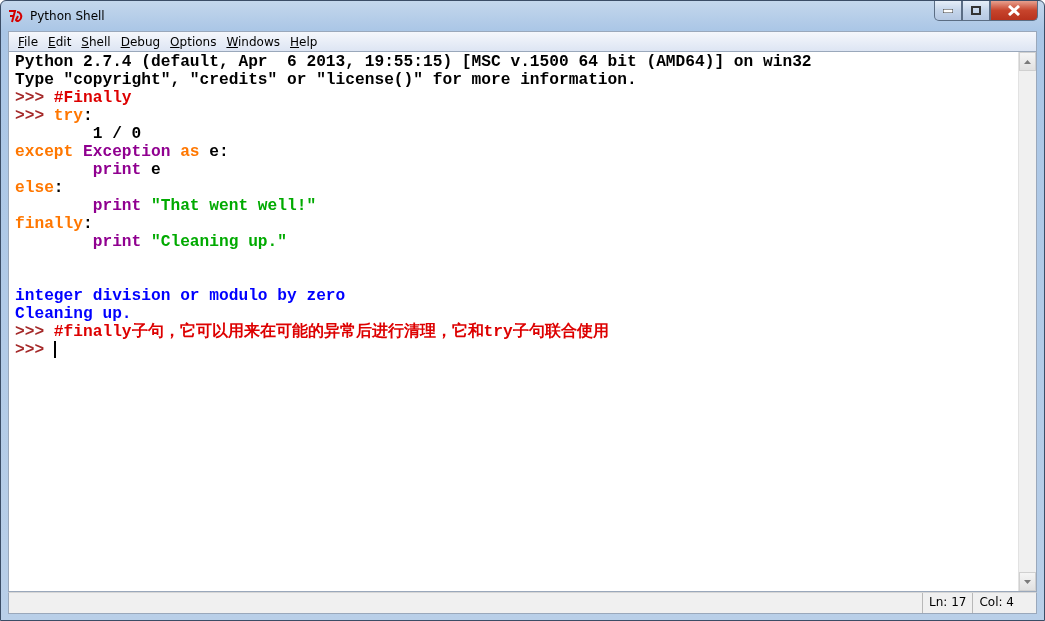 The height and width of the screenshot is (621, 1045). What do you see at coordinates (68, 16) in the screenshot?
I see `window-title: Python Shell` at bounding box center [68, 16].